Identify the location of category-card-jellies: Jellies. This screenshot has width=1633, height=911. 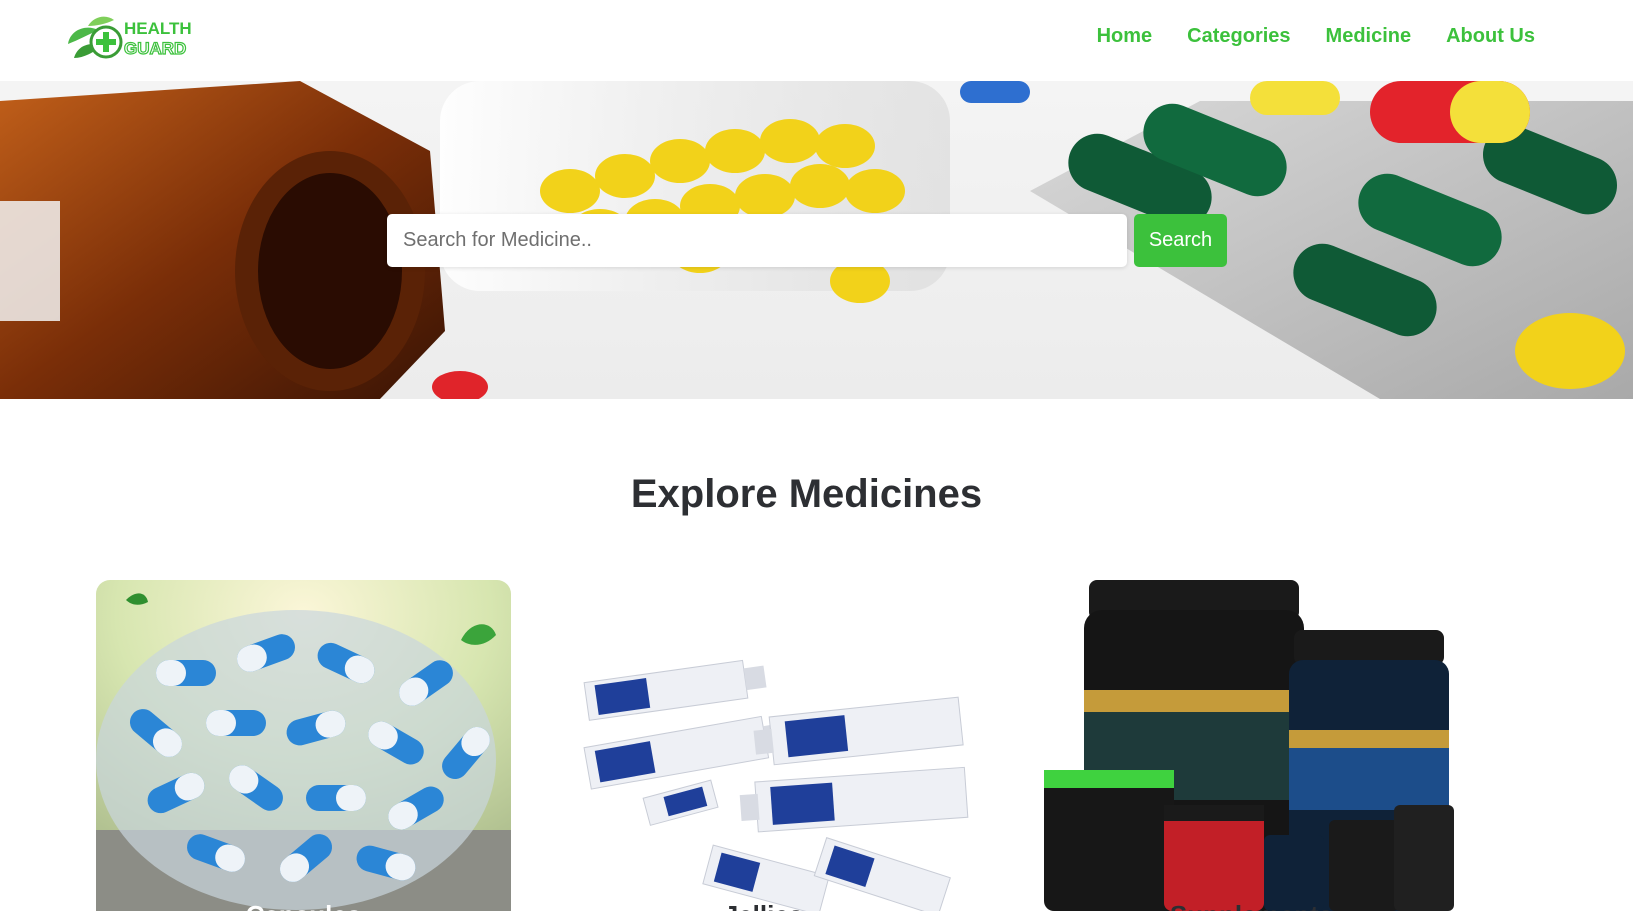
(763, 745).